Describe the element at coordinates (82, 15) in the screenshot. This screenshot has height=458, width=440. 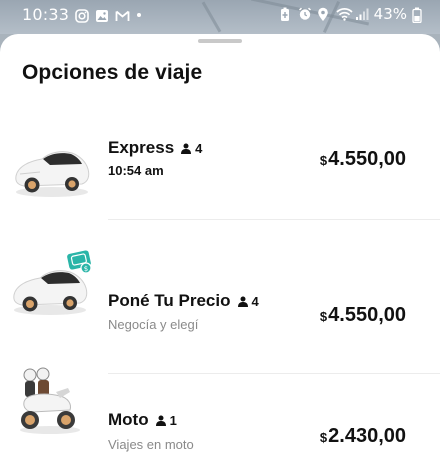
I see `instagram-icon` at that location.